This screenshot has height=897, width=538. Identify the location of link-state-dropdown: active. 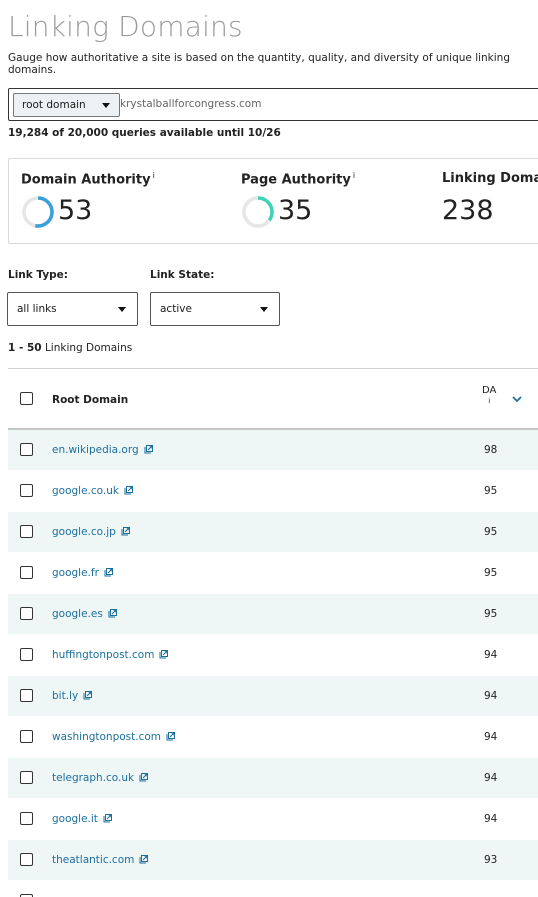
(215, 309).